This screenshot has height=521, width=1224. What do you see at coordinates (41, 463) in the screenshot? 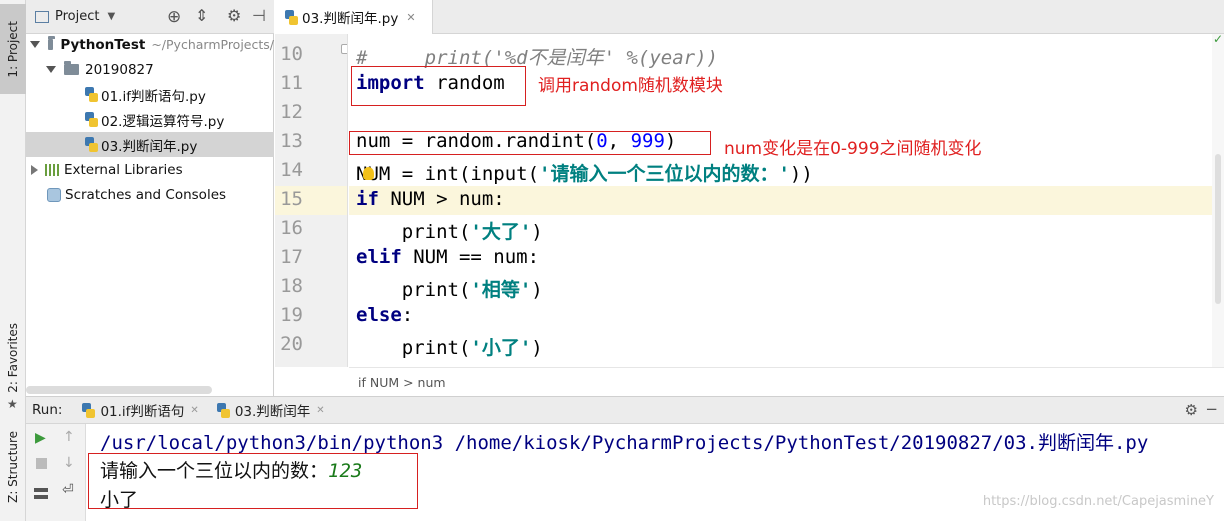
I see `stop-icon` at bounding box center [41, 463].